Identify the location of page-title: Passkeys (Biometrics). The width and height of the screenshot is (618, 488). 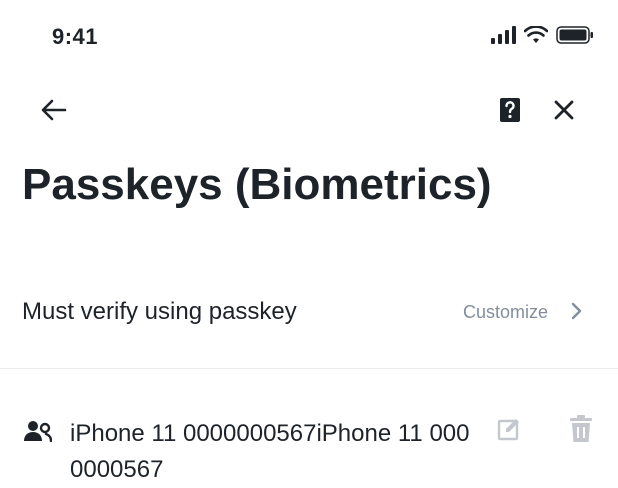
(257, 184).